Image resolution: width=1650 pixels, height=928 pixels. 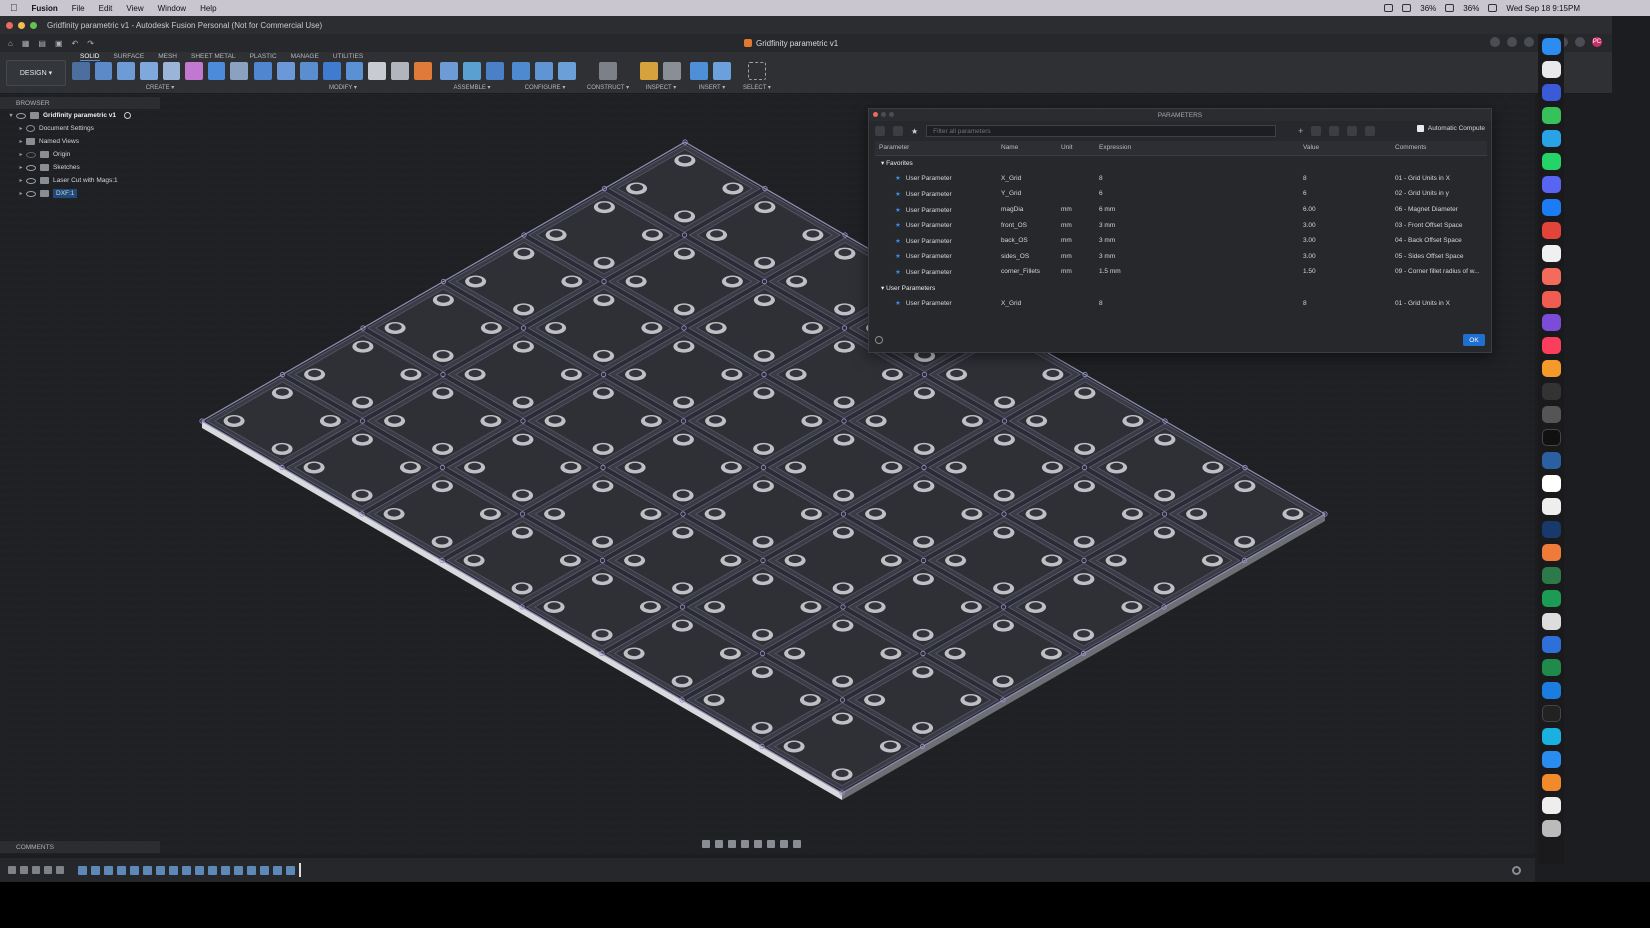 I want to click on extensions-icon, so click(x=1512, y=42).